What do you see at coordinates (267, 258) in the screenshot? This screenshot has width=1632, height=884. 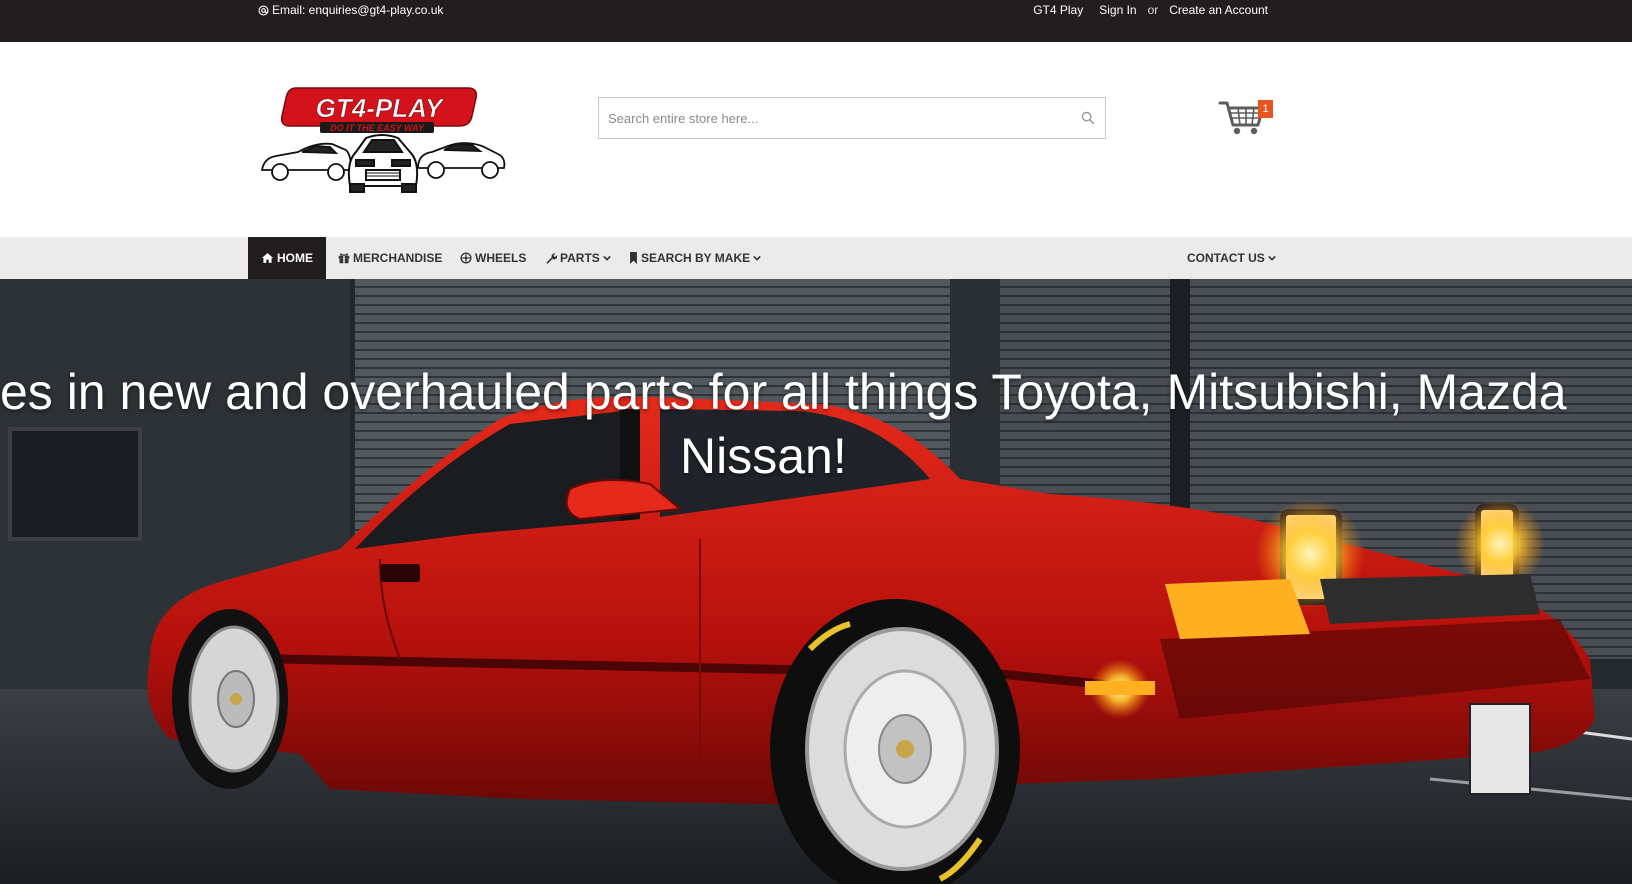 I see `home-icon` at bounding box center [267, 258].